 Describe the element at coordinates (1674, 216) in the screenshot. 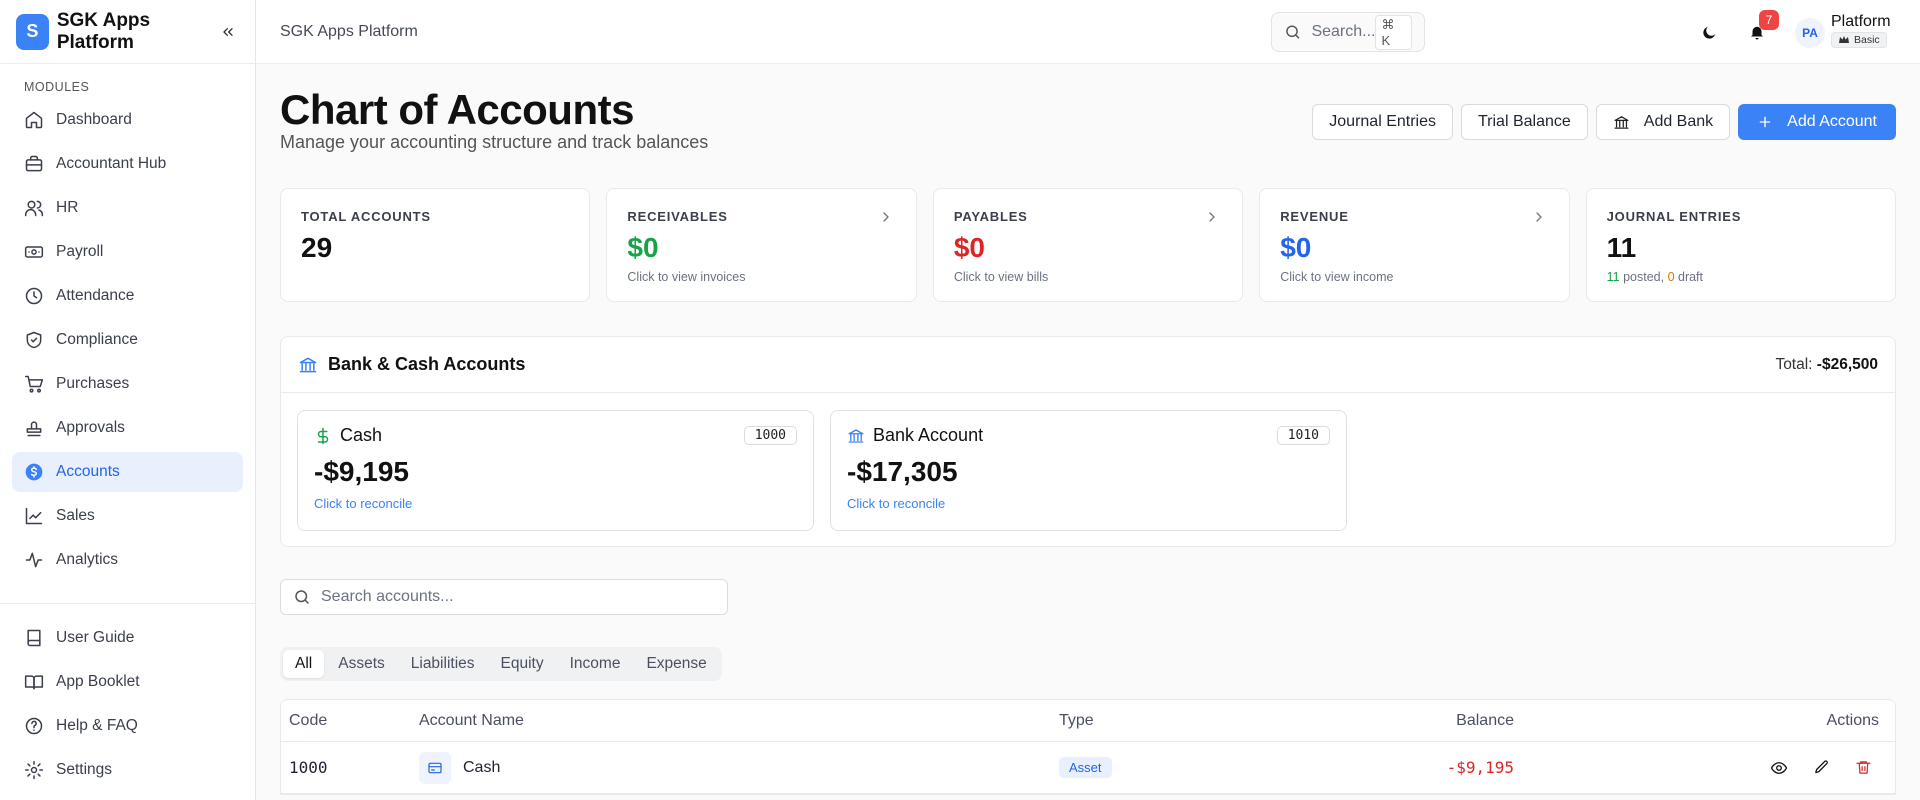

I see `stat-label: JOURNAL ENTRIES` at that location.